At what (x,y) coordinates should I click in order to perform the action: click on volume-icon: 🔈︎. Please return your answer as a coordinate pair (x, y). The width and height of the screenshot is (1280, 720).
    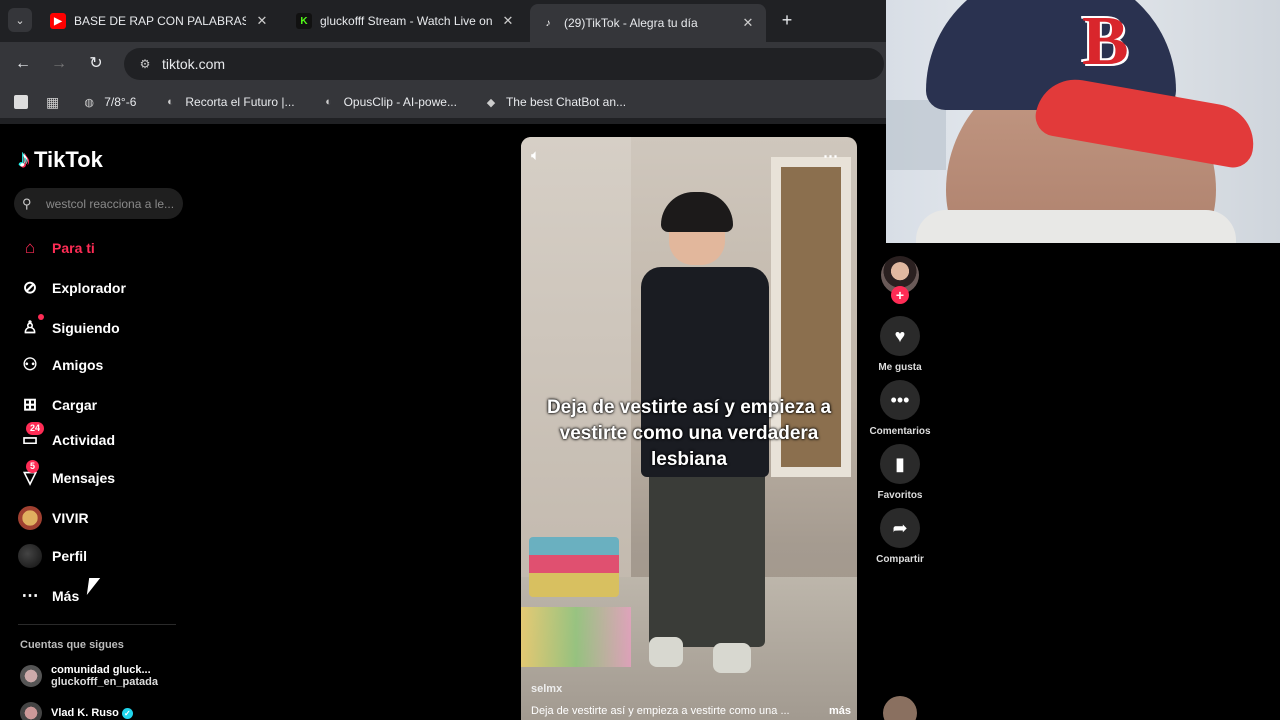
    Looking at the image, I should click on (535, 155).